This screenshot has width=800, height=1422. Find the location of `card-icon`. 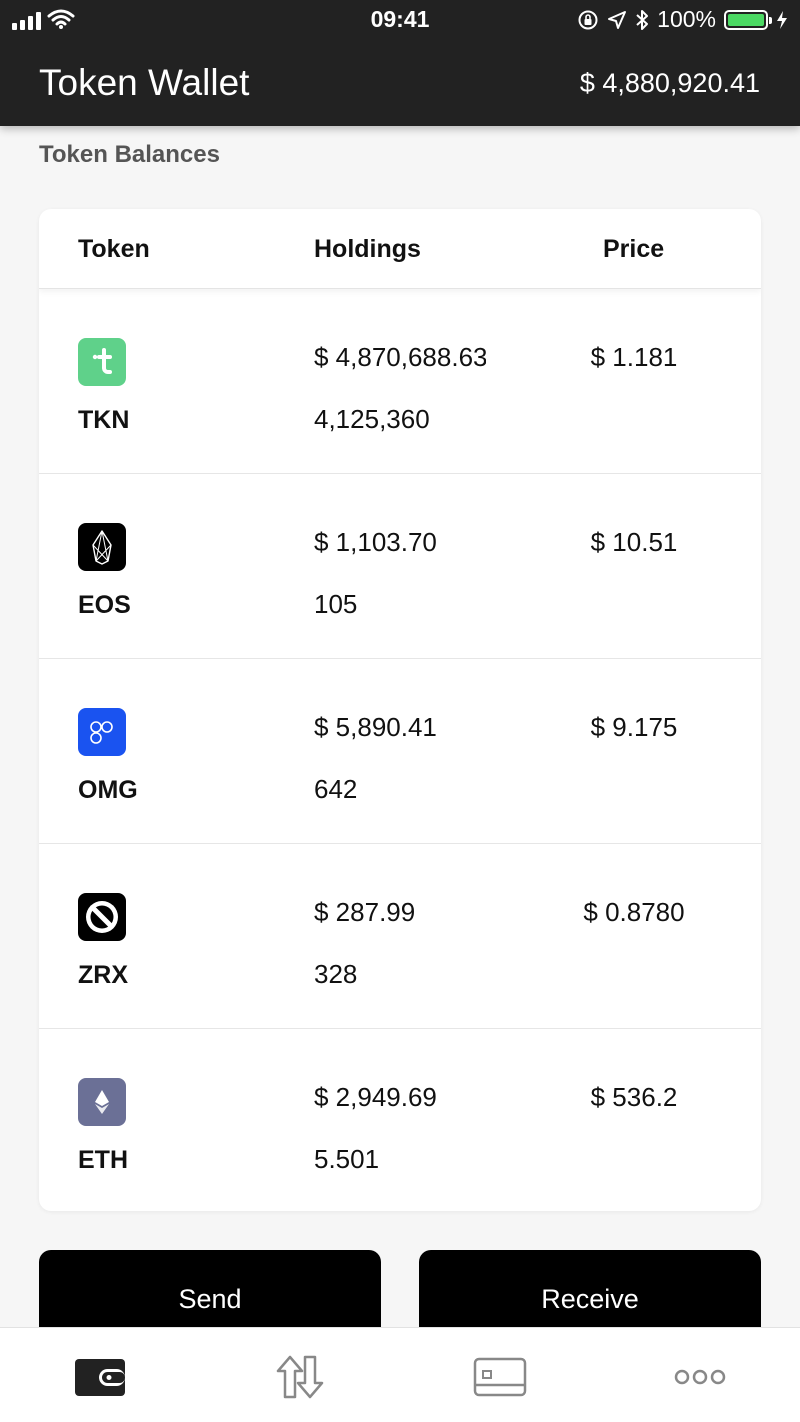

card-icon is located at coordinates (500, 1377).